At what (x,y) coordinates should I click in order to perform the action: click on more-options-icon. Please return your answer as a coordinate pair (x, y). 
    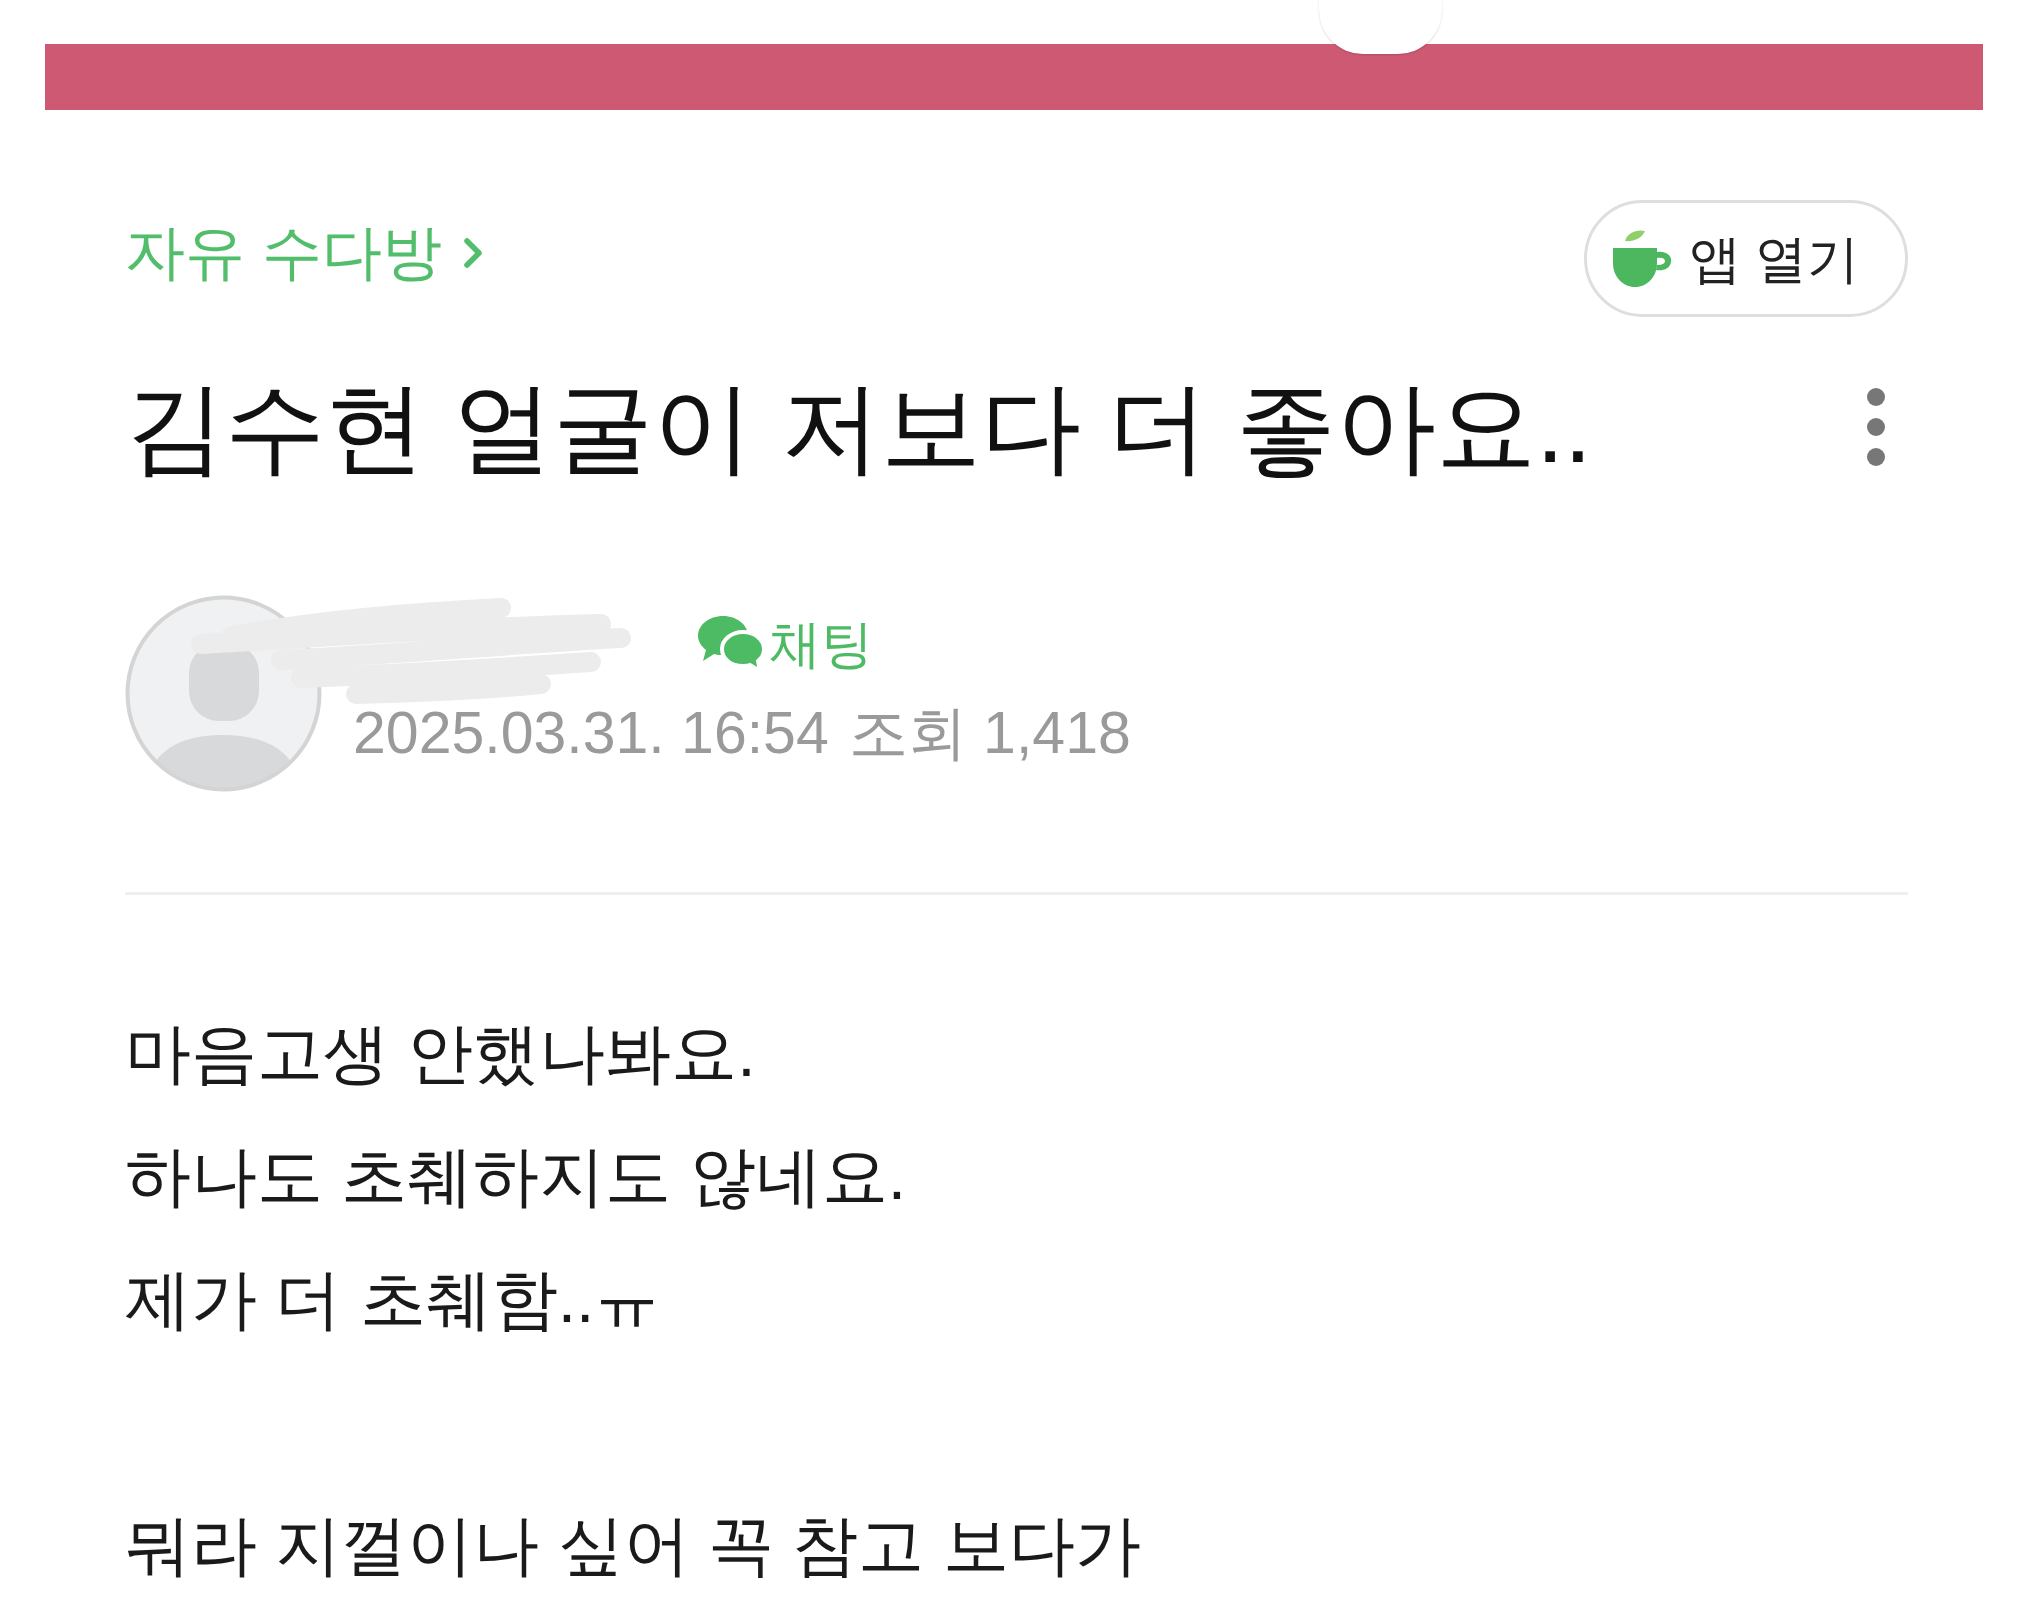
    Looking at the image, I should click on (1876, 427).